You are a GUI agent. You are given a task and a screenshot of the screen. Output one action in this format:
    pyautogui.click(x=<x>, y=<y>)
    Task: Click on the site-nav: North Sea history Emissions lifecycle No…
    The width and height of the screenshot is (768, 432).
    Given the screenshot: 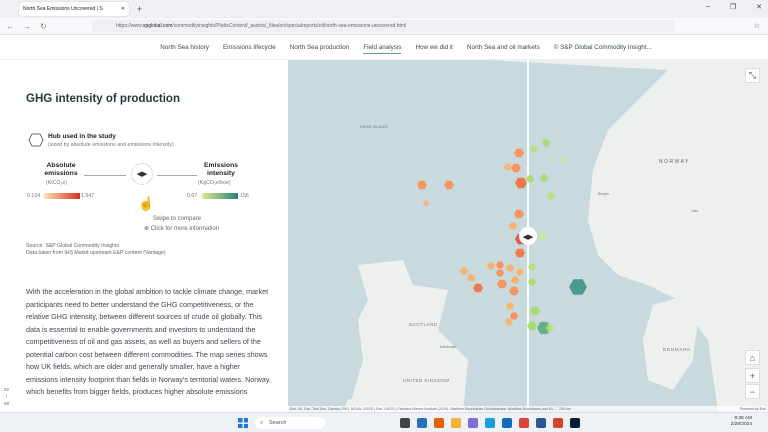 What is the action you would take?
    pyautogui.click(x=384, y=48)
    